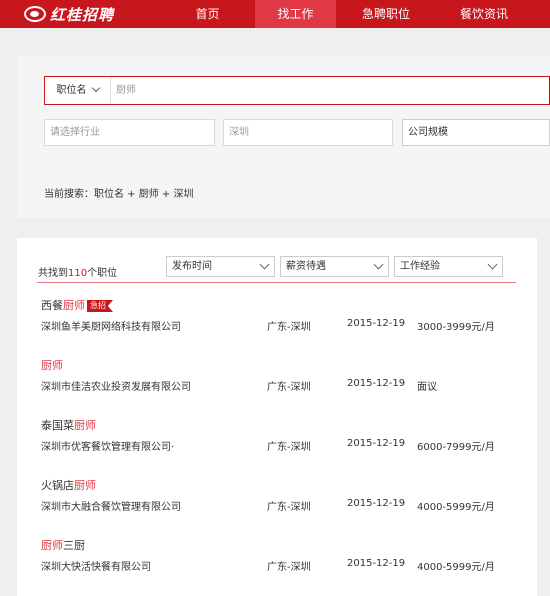  What do you see at coordinates (448, 266) in the screenshot?
I see `filter-experience: 工作经验` at bounding box center [448, 266].